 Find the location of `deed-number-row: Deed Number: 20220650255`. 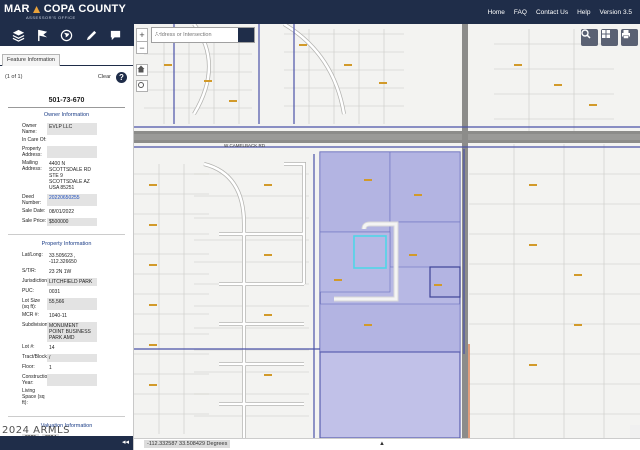

deed-number-row: Deed Number: 20220650255 is located at coordinates (77, 200).